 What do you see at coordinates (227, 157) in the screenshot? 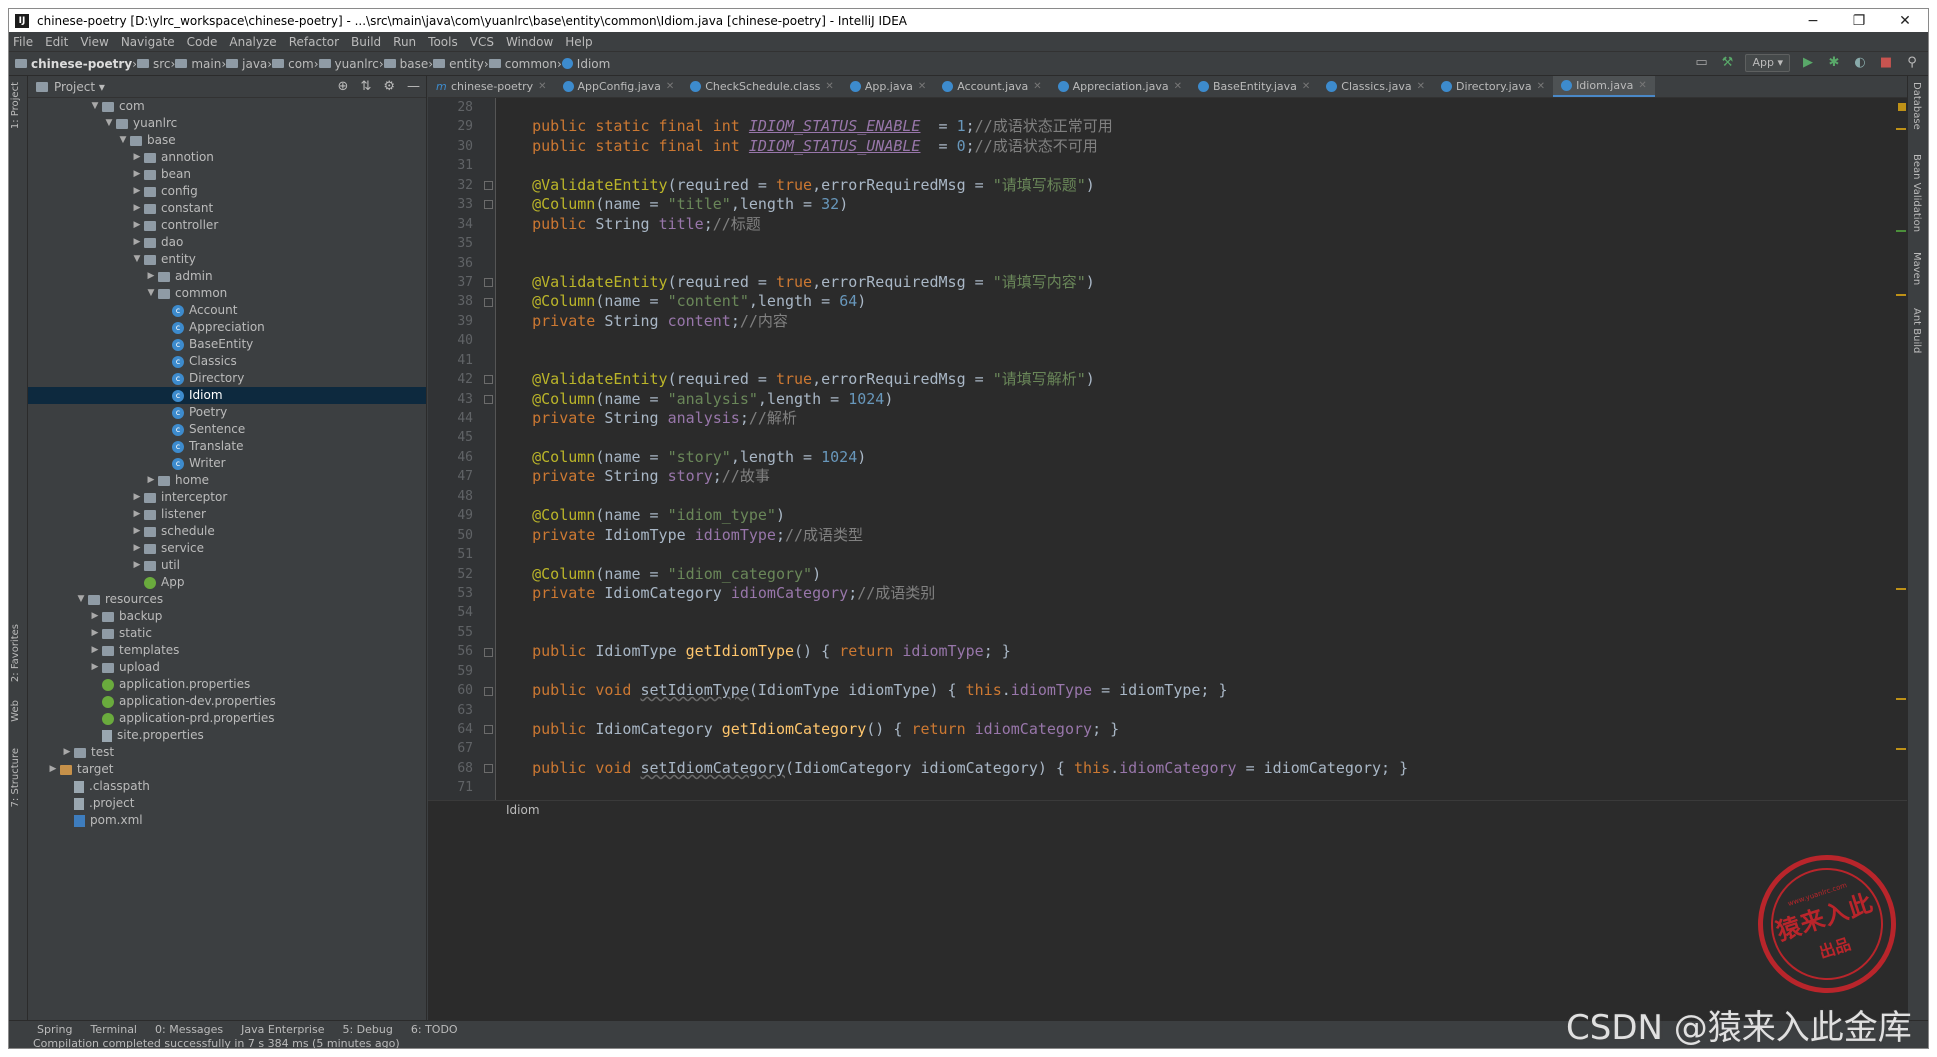
I see `tree-item: ▶ annotion` at bounding box center [227, 157].